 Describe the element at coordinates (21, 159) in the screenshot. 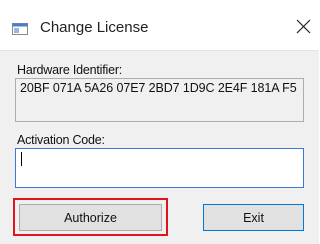

I see `text-caret` at that location.